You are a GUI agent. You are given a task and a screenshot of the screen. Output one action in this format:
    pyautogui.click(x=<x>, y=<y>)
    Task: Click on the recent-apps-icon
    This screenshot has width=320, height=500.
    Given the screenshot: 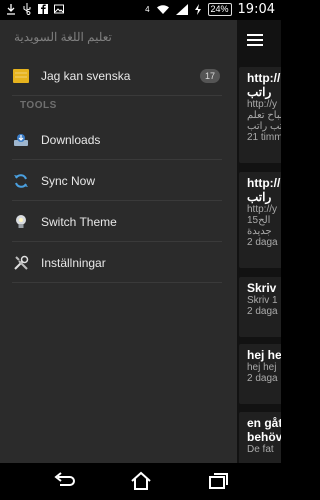 What is the action you would take?
    pyautogui.click(x=218, y=481)
    